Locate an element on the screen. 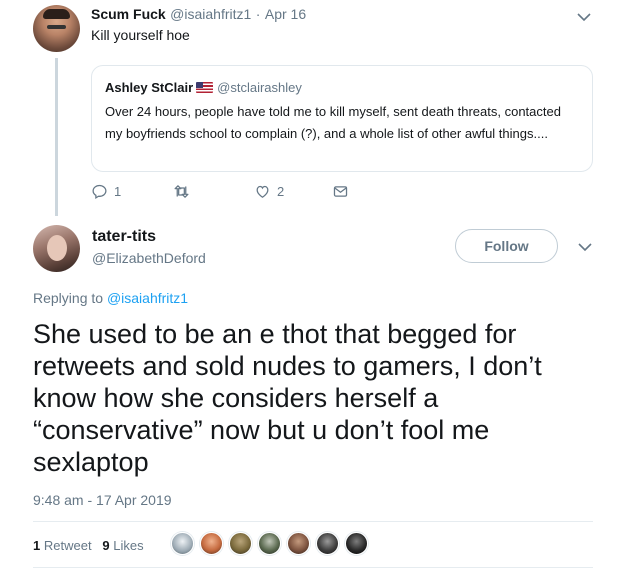 Image resolution: width=619 pixels, height=572 pixels. envelope-icon is located at coordinates (340, 191).